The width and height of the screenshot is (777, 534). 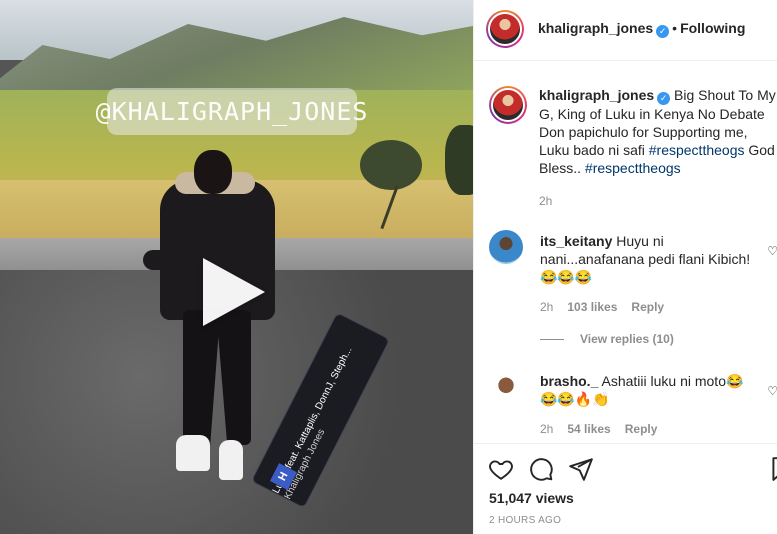 I want to click on comment-text: Ashatiii luku ni moto, so click(x=663, y=381).